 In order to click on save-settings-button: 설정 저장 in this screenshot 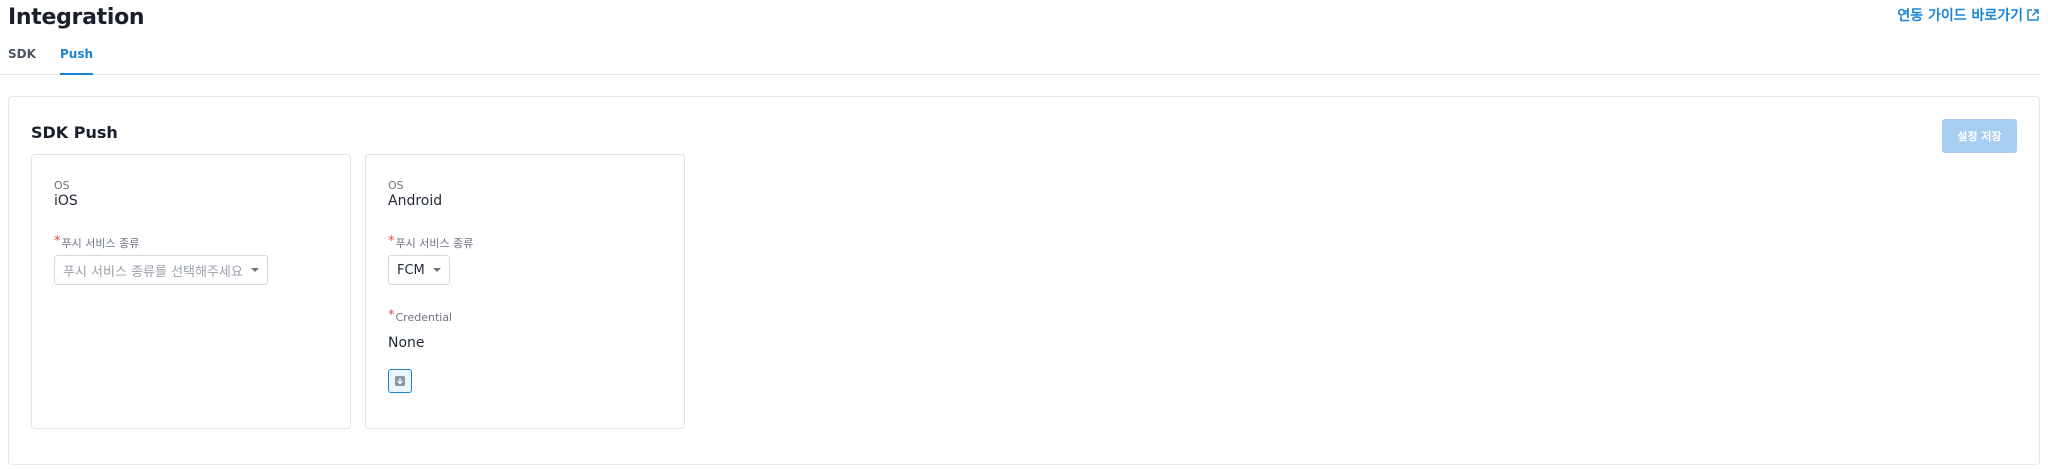, I will do `click(1979, 136)`.